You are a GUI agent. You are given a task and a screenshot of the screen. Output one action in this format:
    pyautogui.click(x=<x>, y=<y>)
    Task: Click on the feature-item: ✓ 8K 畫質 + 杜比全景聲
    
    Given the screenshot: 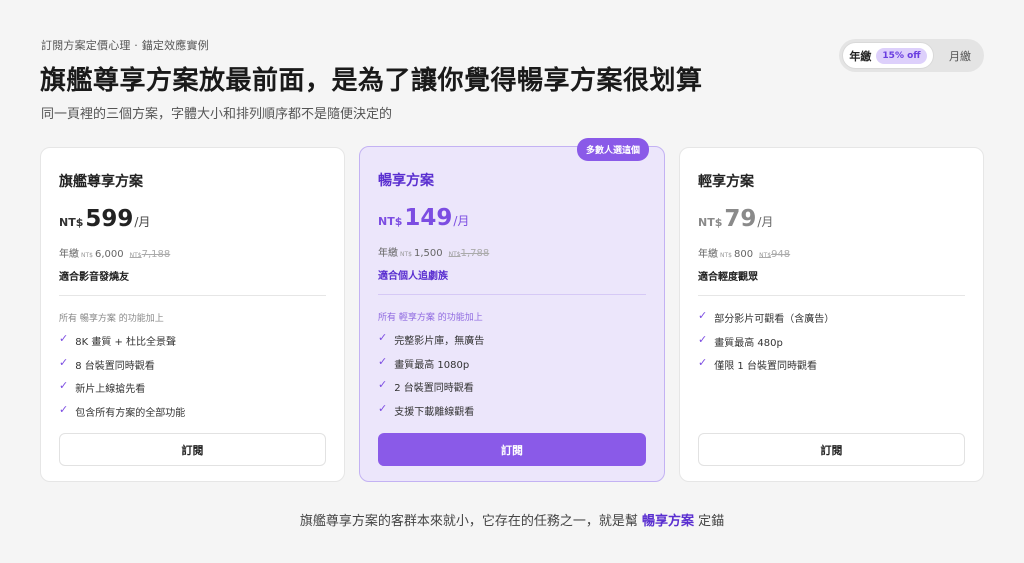 What is the action you would take?
    pyautogui.click(x=122, y=345)
    